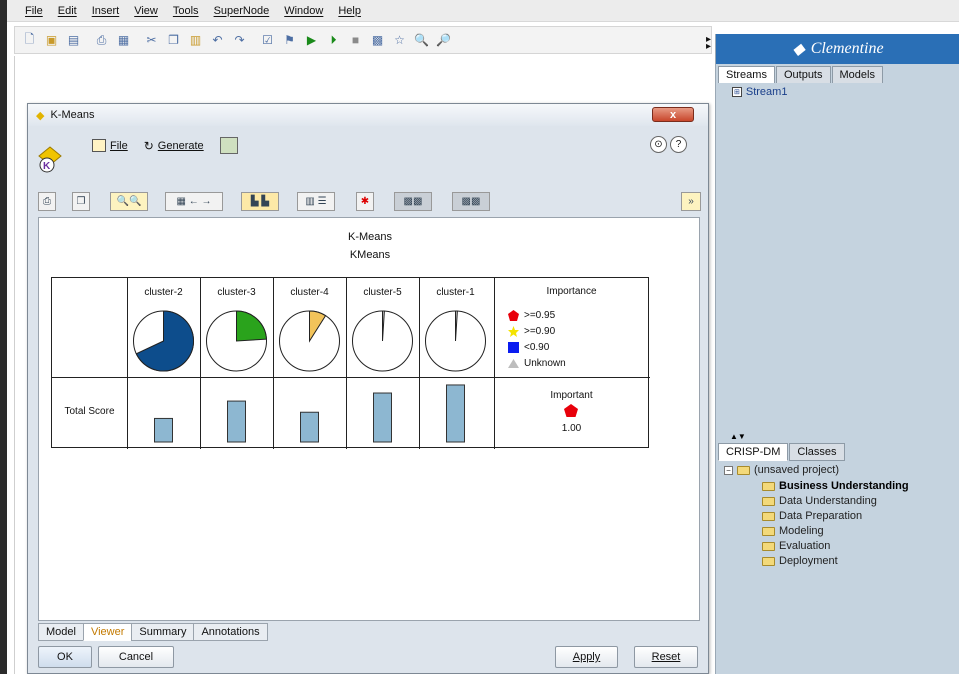  Describe the element at coordinates (796, 470) in the screenshot. I see `project-root-label: (unsaved project)` at that location.